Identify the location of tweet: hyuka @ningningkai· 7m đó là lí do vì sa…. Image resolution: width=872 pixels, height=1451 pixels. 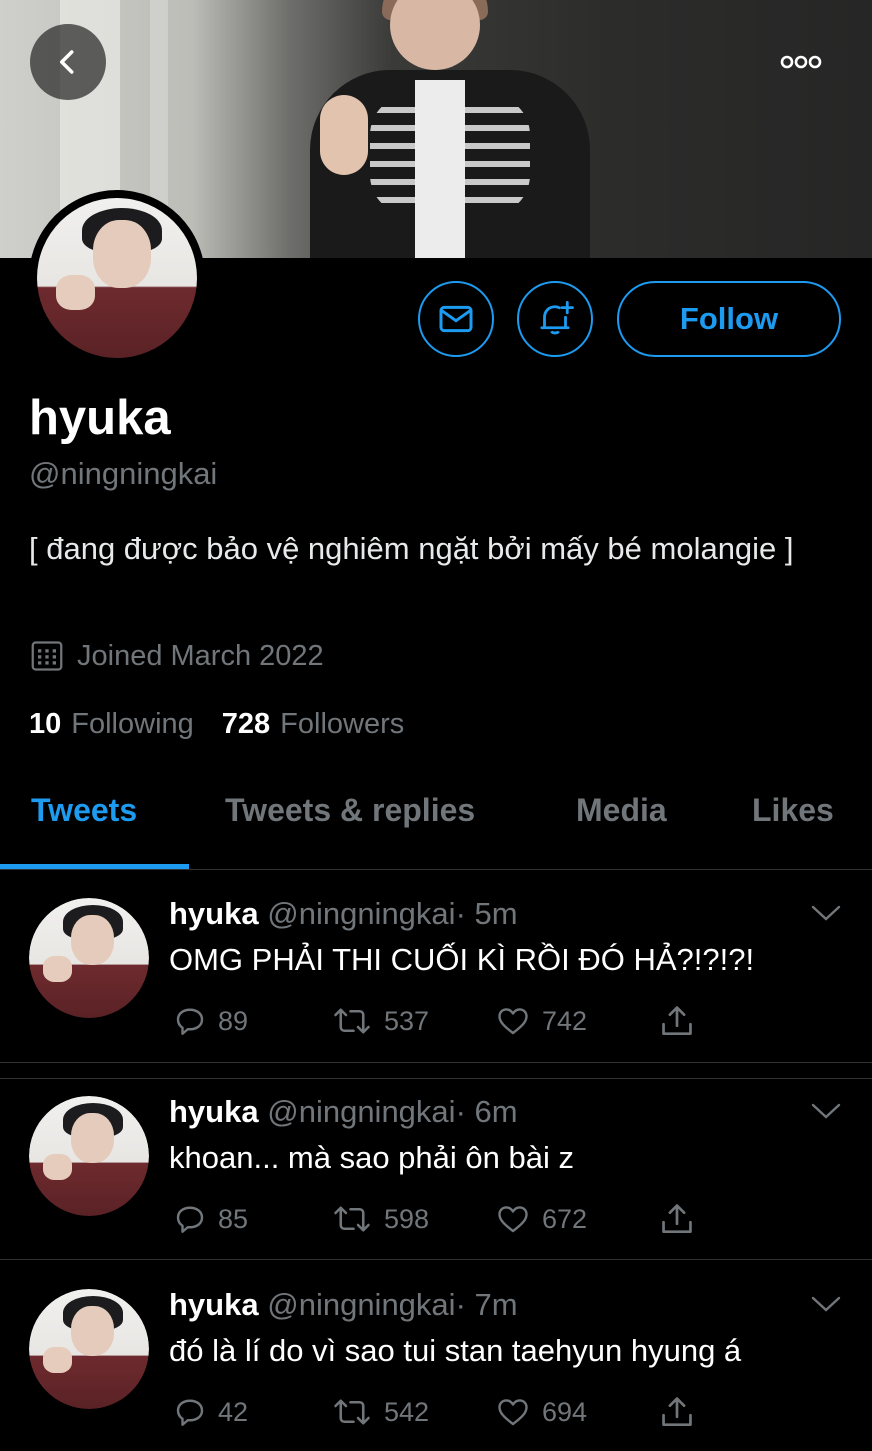
(436, 1355).